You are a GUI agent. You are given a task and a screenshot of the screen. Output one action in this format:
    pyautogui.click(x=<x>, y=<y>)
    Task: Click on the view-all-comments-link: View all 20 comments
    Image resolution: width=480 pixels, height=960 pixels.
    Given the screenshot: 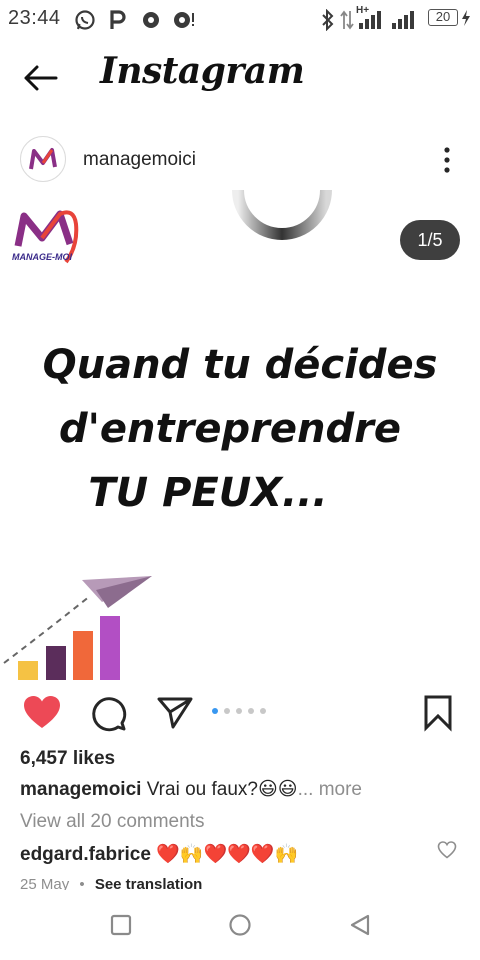 What is the action you would take?
    pyautogui.click(x=112, y=822)
    